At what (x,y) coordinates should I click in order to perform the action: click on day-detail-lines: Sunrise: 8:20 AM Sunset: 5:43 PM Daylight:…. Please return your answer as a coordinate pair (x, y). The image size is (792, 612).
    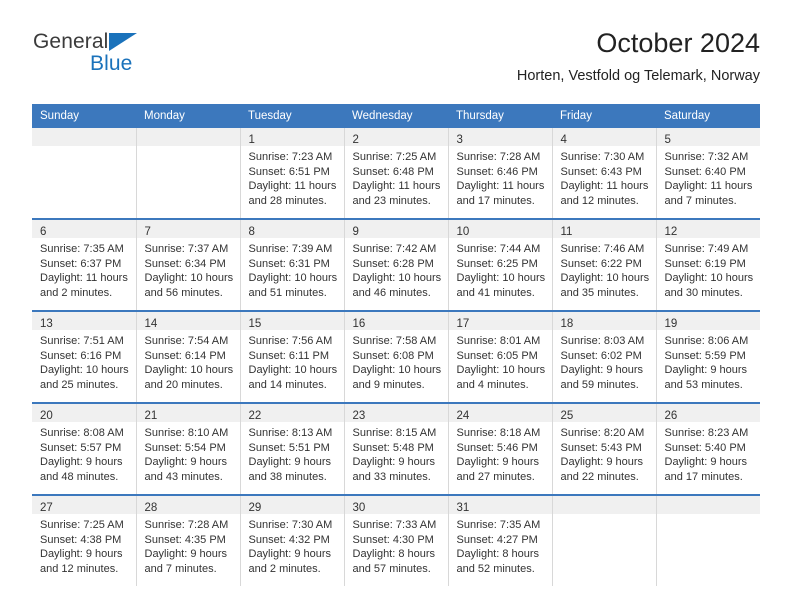
    Looking at the image, I should click on (604, 453).